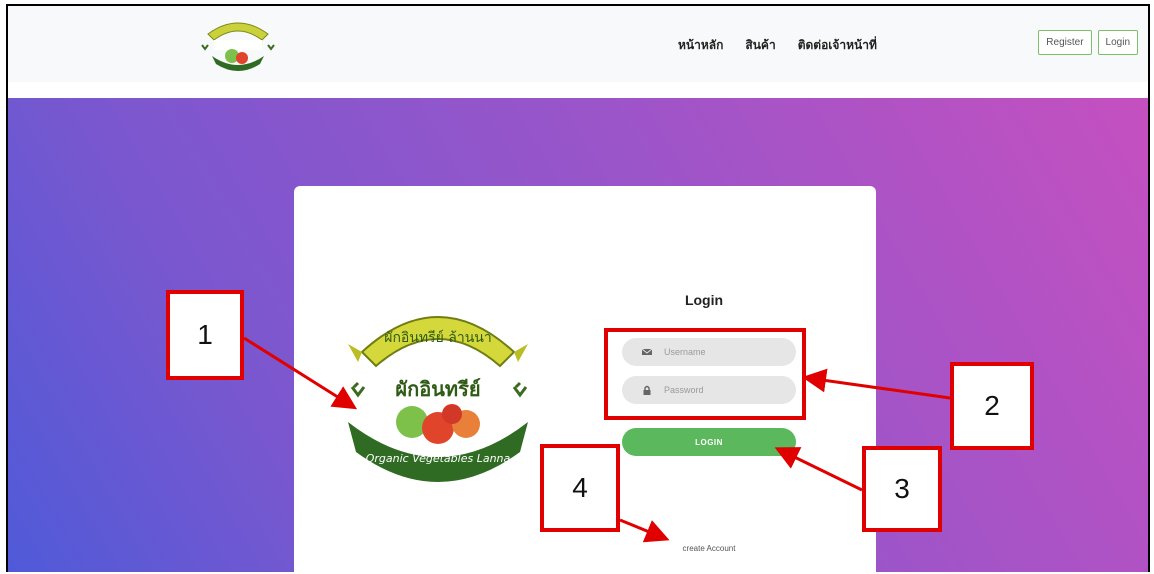  Describe the element at coordinates (1117, 42) in the screenshot. I see `nav-login-button: Login` at that location.